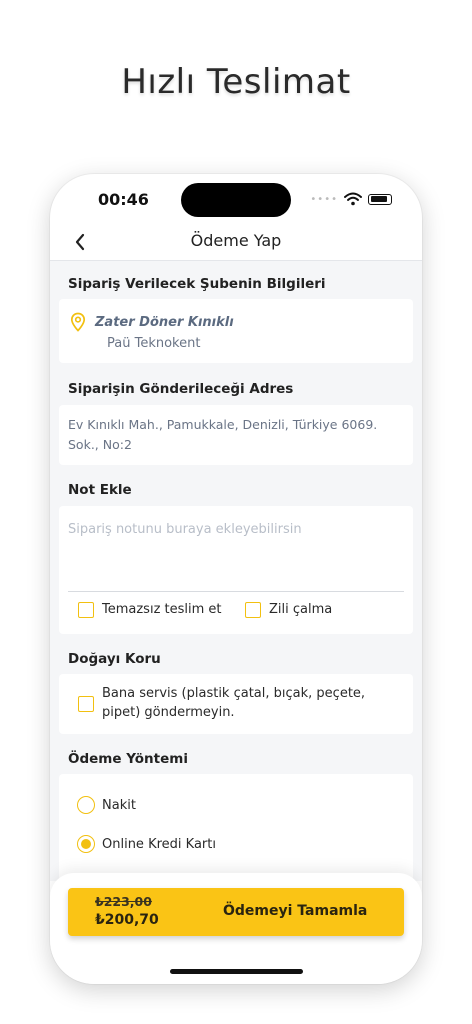  I want to click on address-section-title: Siparişin Gönderileceği Adres, so click(181, 389).